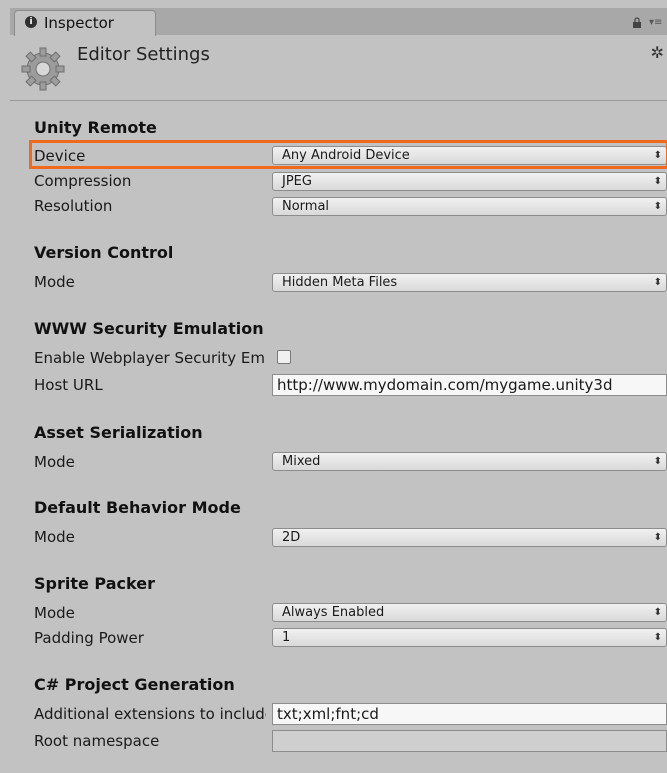  Describe the element at coordinates (469, 714) in the screenshot. I see `extensions-field: txt;xml;fnt;cd` at that location.